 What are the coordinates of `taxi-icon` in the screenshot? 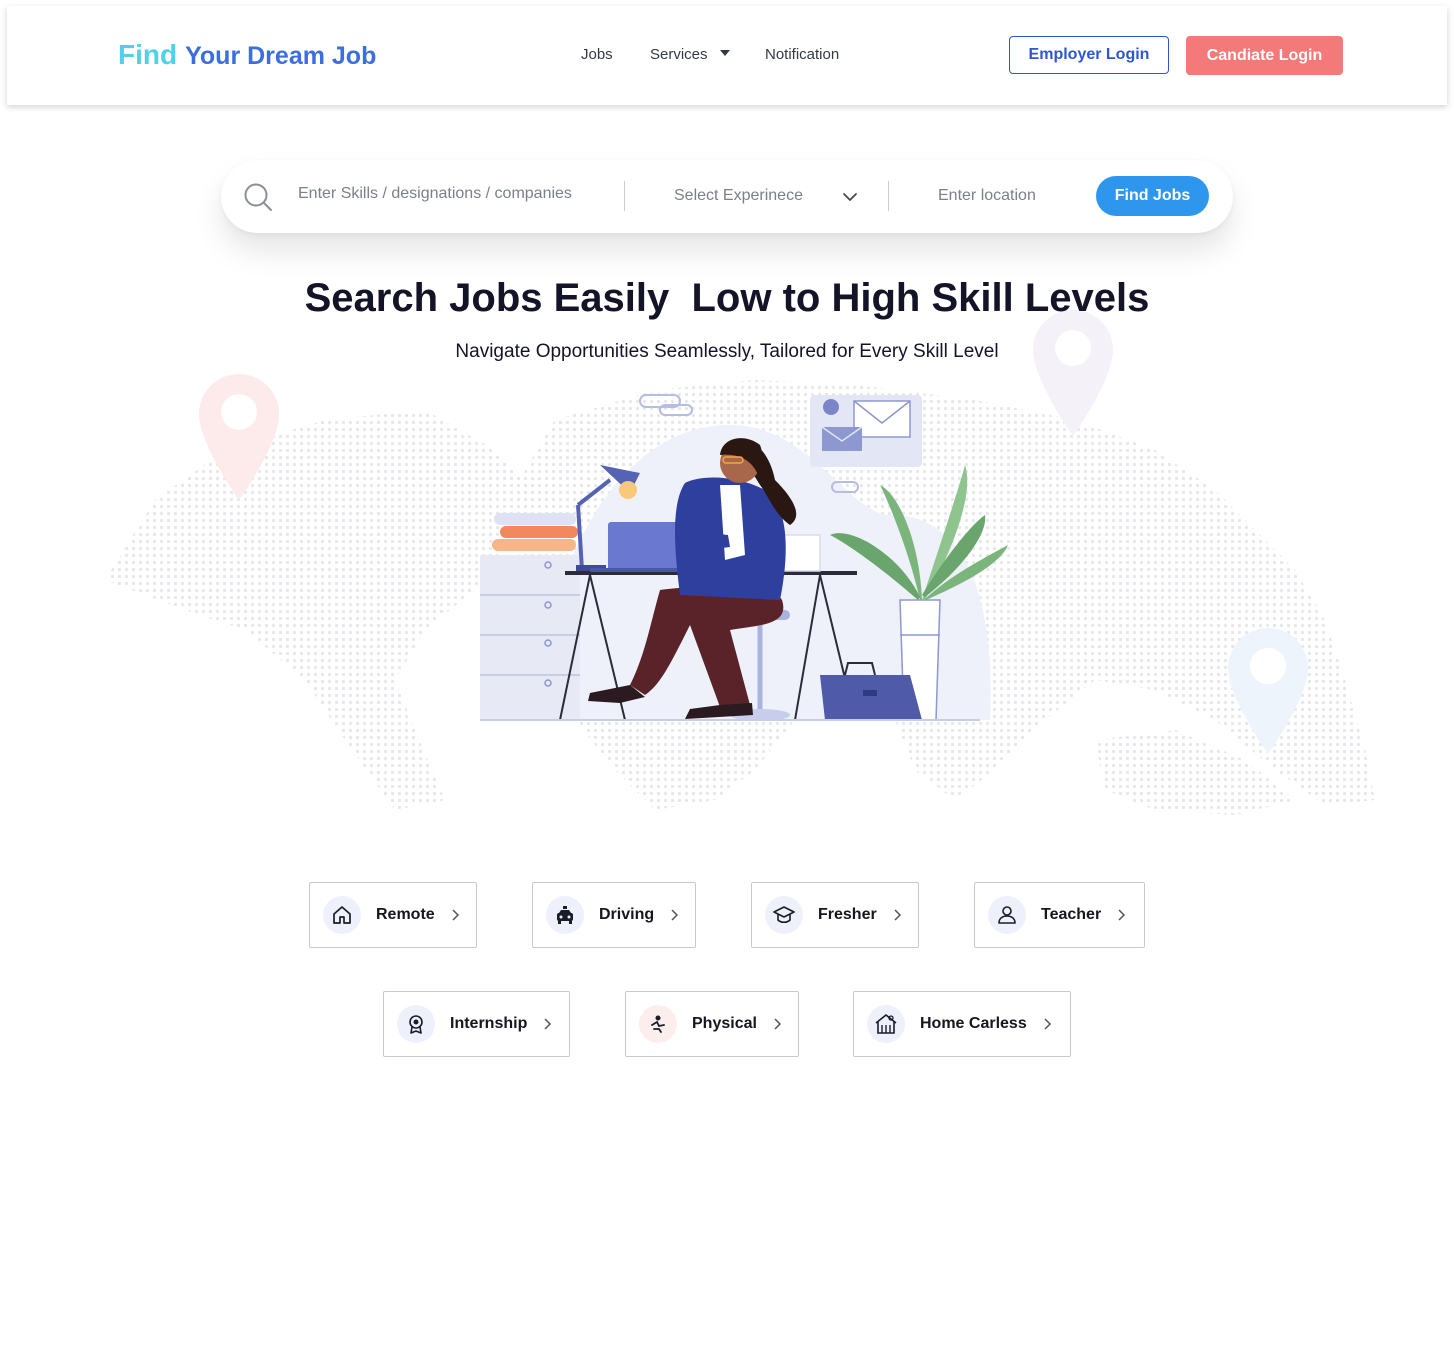 It's located at (565, 915).